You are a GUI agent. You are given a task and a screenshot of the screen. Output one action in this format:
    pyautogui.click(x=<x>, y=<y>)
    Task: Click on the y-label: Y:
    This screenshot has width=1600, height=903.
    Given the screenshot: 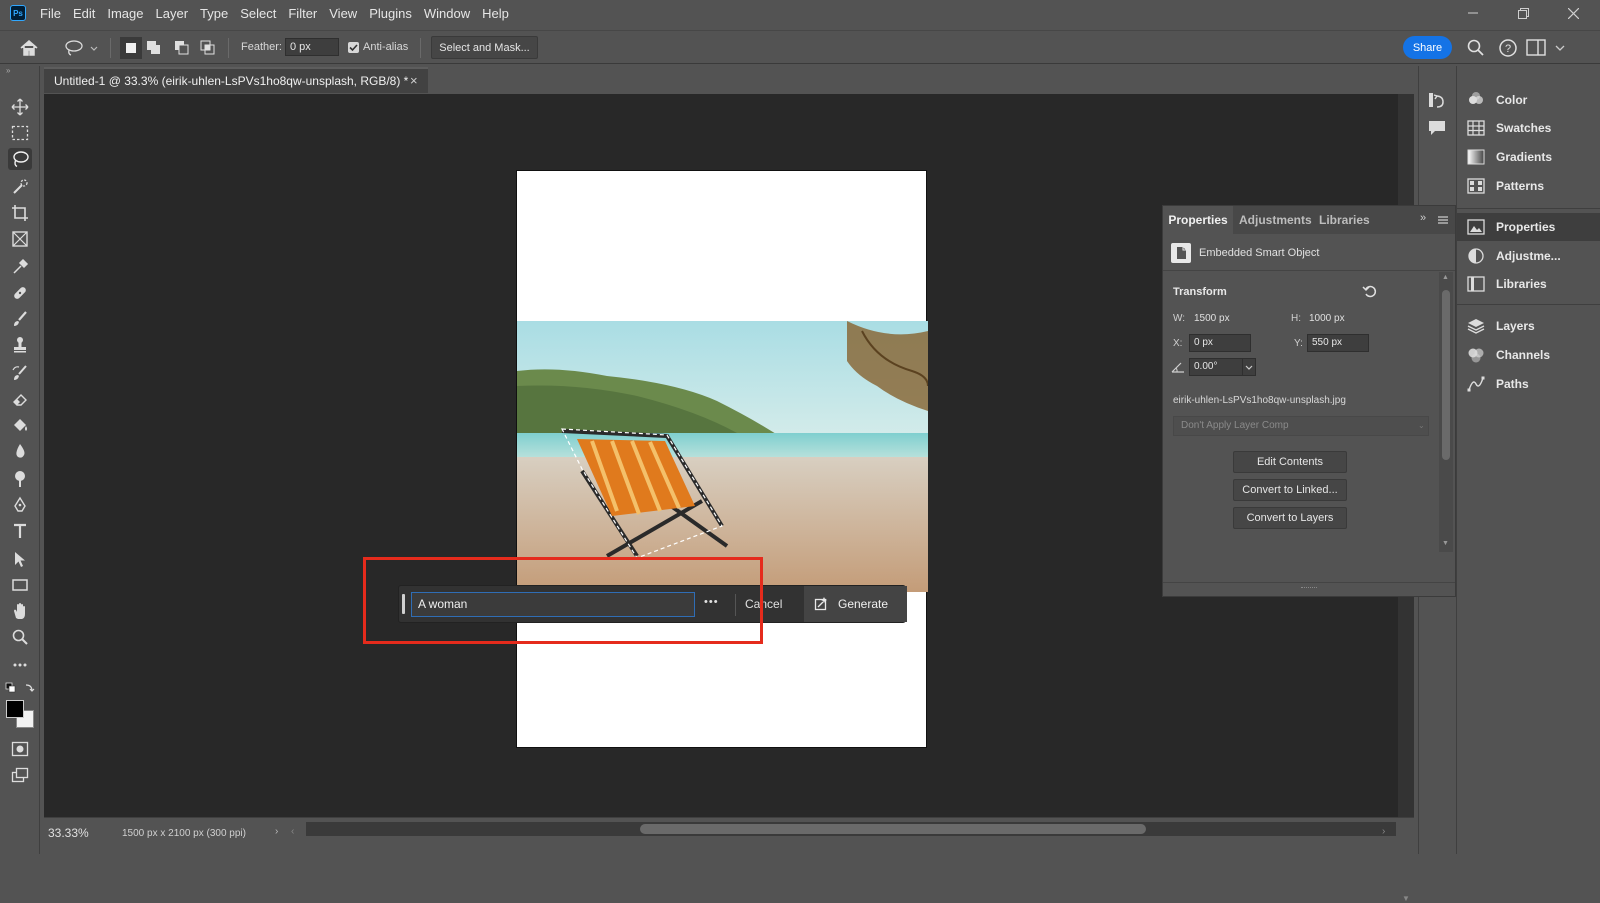 What is the action you would take?
    pyautogui.click(x=1298, y=343)
    